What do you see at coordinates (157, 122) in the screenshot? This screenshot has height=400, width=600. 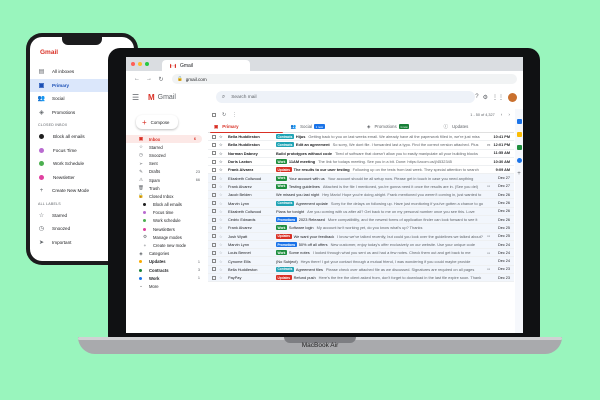 I see `compose-button: + Compose` at bounding box center [157, 122].